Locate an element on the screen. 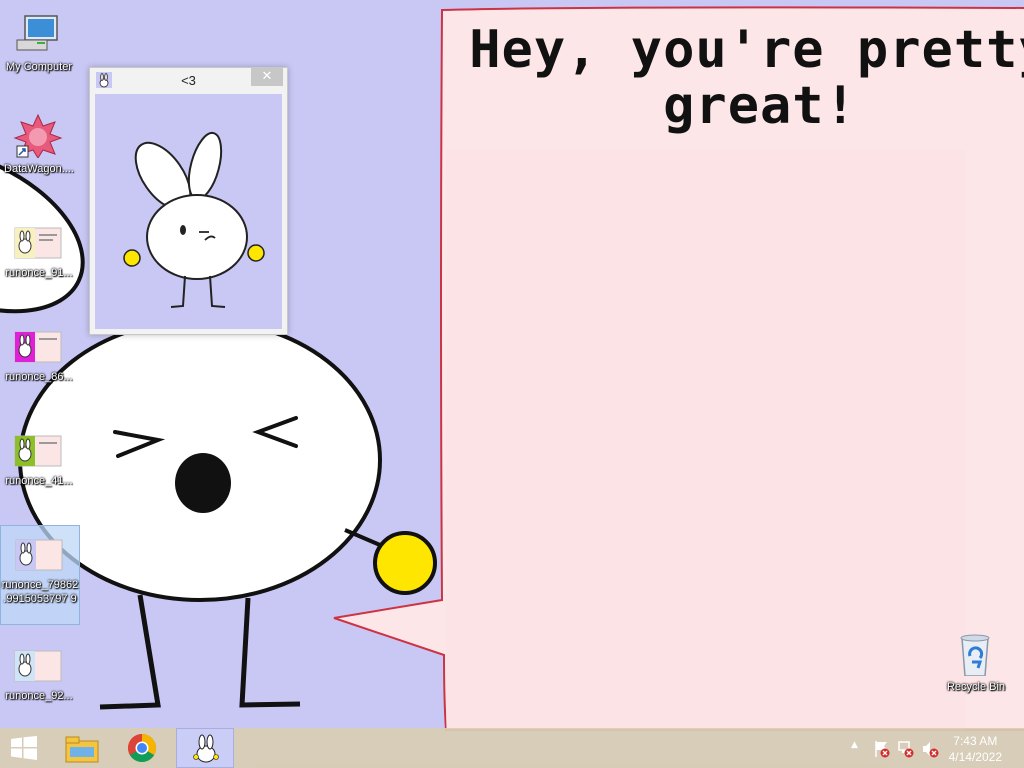 This screenshot has height=768, width=1024. desktop-icon-label: runonce_79862.9915053797 9 is located at coordinates (40, 592).